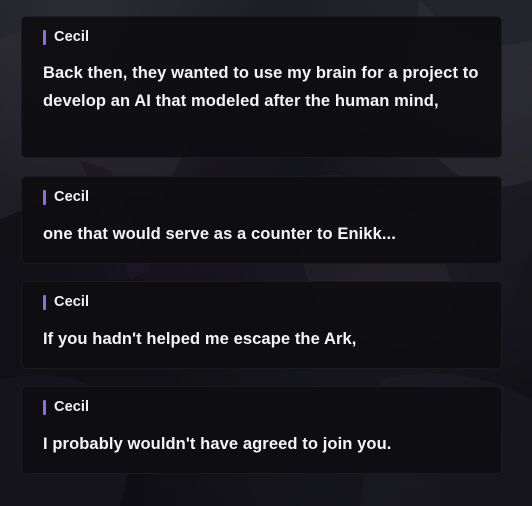 This screenshot has height=506, width=532. What do you see at coordinates (200, 339) in the screenshot?
I see `dialogue-text: If you hadn't helped me escape the Ark,` at bounding box center [200, 339].